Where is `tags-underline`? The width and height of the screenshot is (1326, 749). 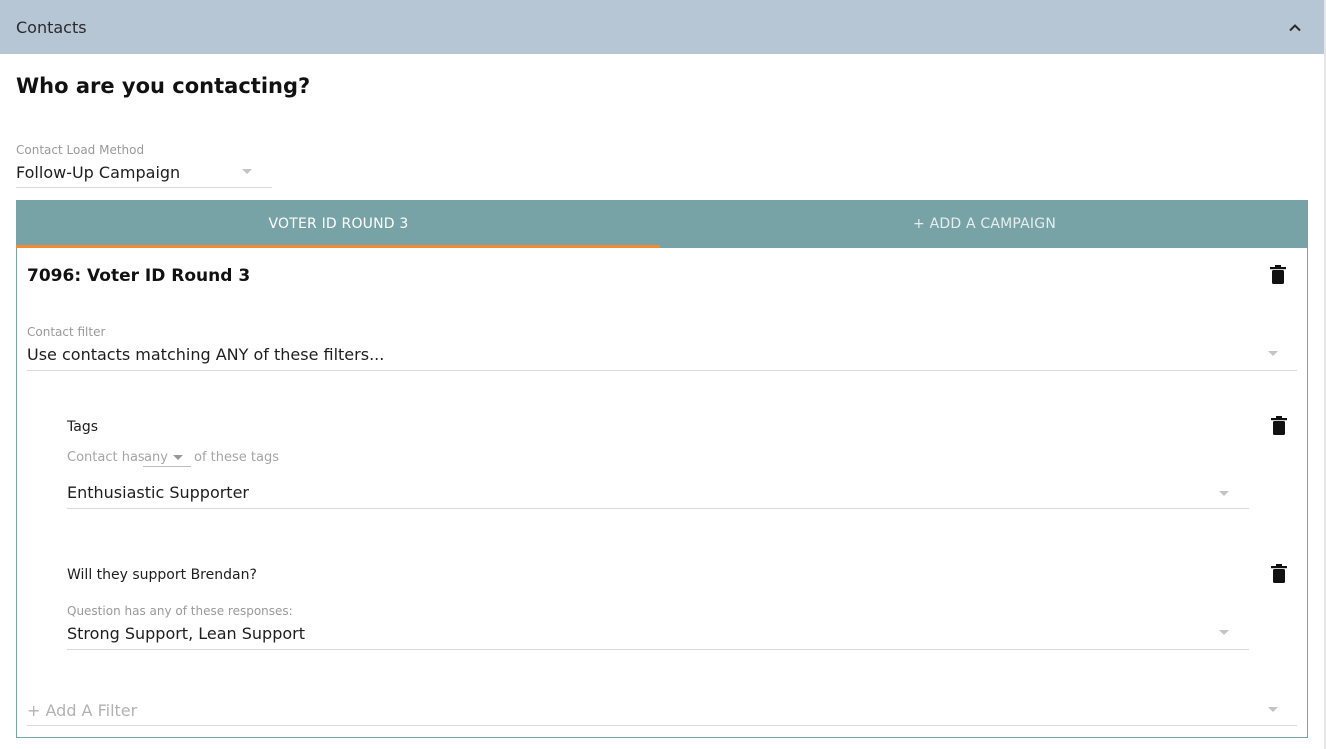
tags-underline is located at coordinates (658, 508).